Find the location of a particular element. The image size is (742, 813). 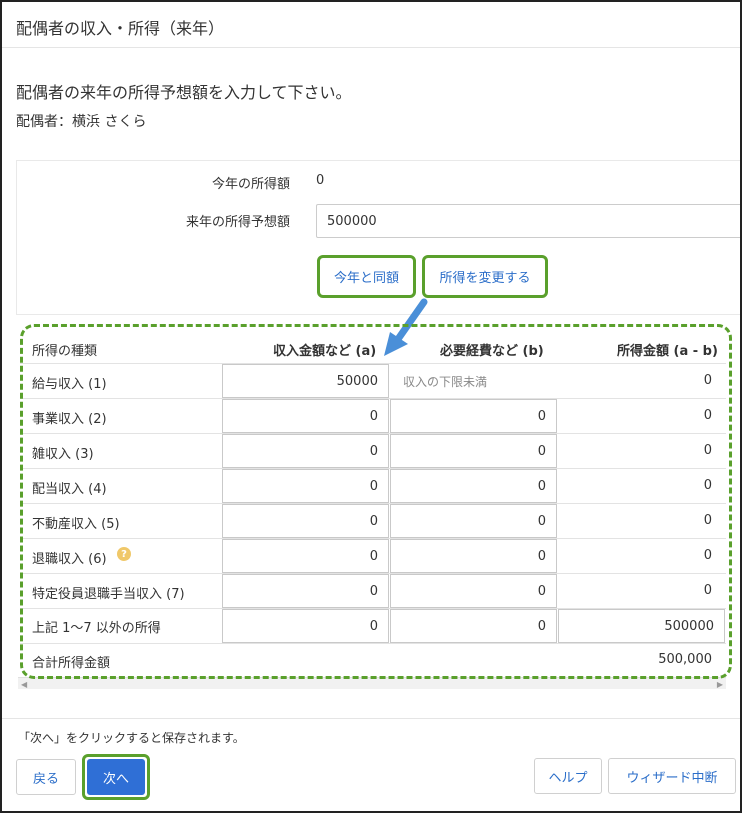

change-income-button: 所得を変更する is located at coordinates (485, 276).